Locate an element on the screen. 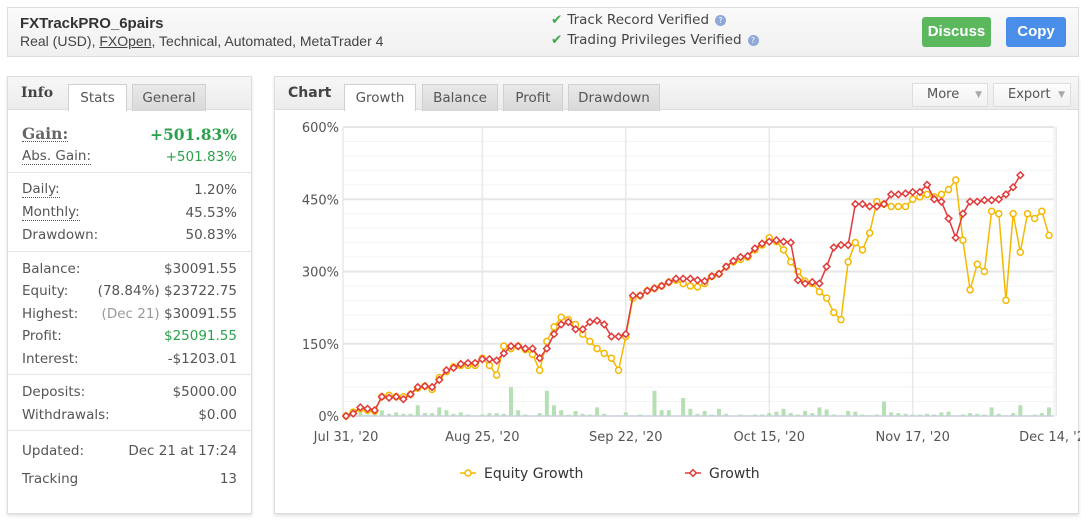 Image resolution: width=1085 pixels, height=523 pixels. info-title: Info is located at coordinates (37, 93).